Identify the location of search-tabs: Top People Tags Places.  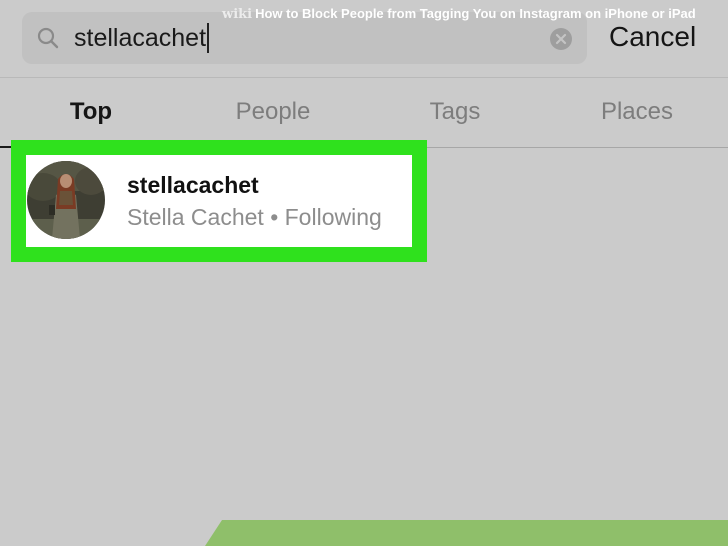
(364, 113).